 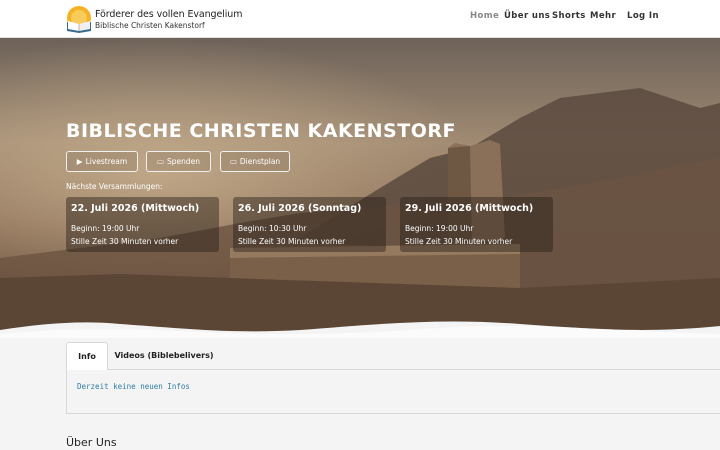 What do you see at coordinates (79, 19) in the screenshot?
I see `open-bible-icon` at bounding box center [79, 19].